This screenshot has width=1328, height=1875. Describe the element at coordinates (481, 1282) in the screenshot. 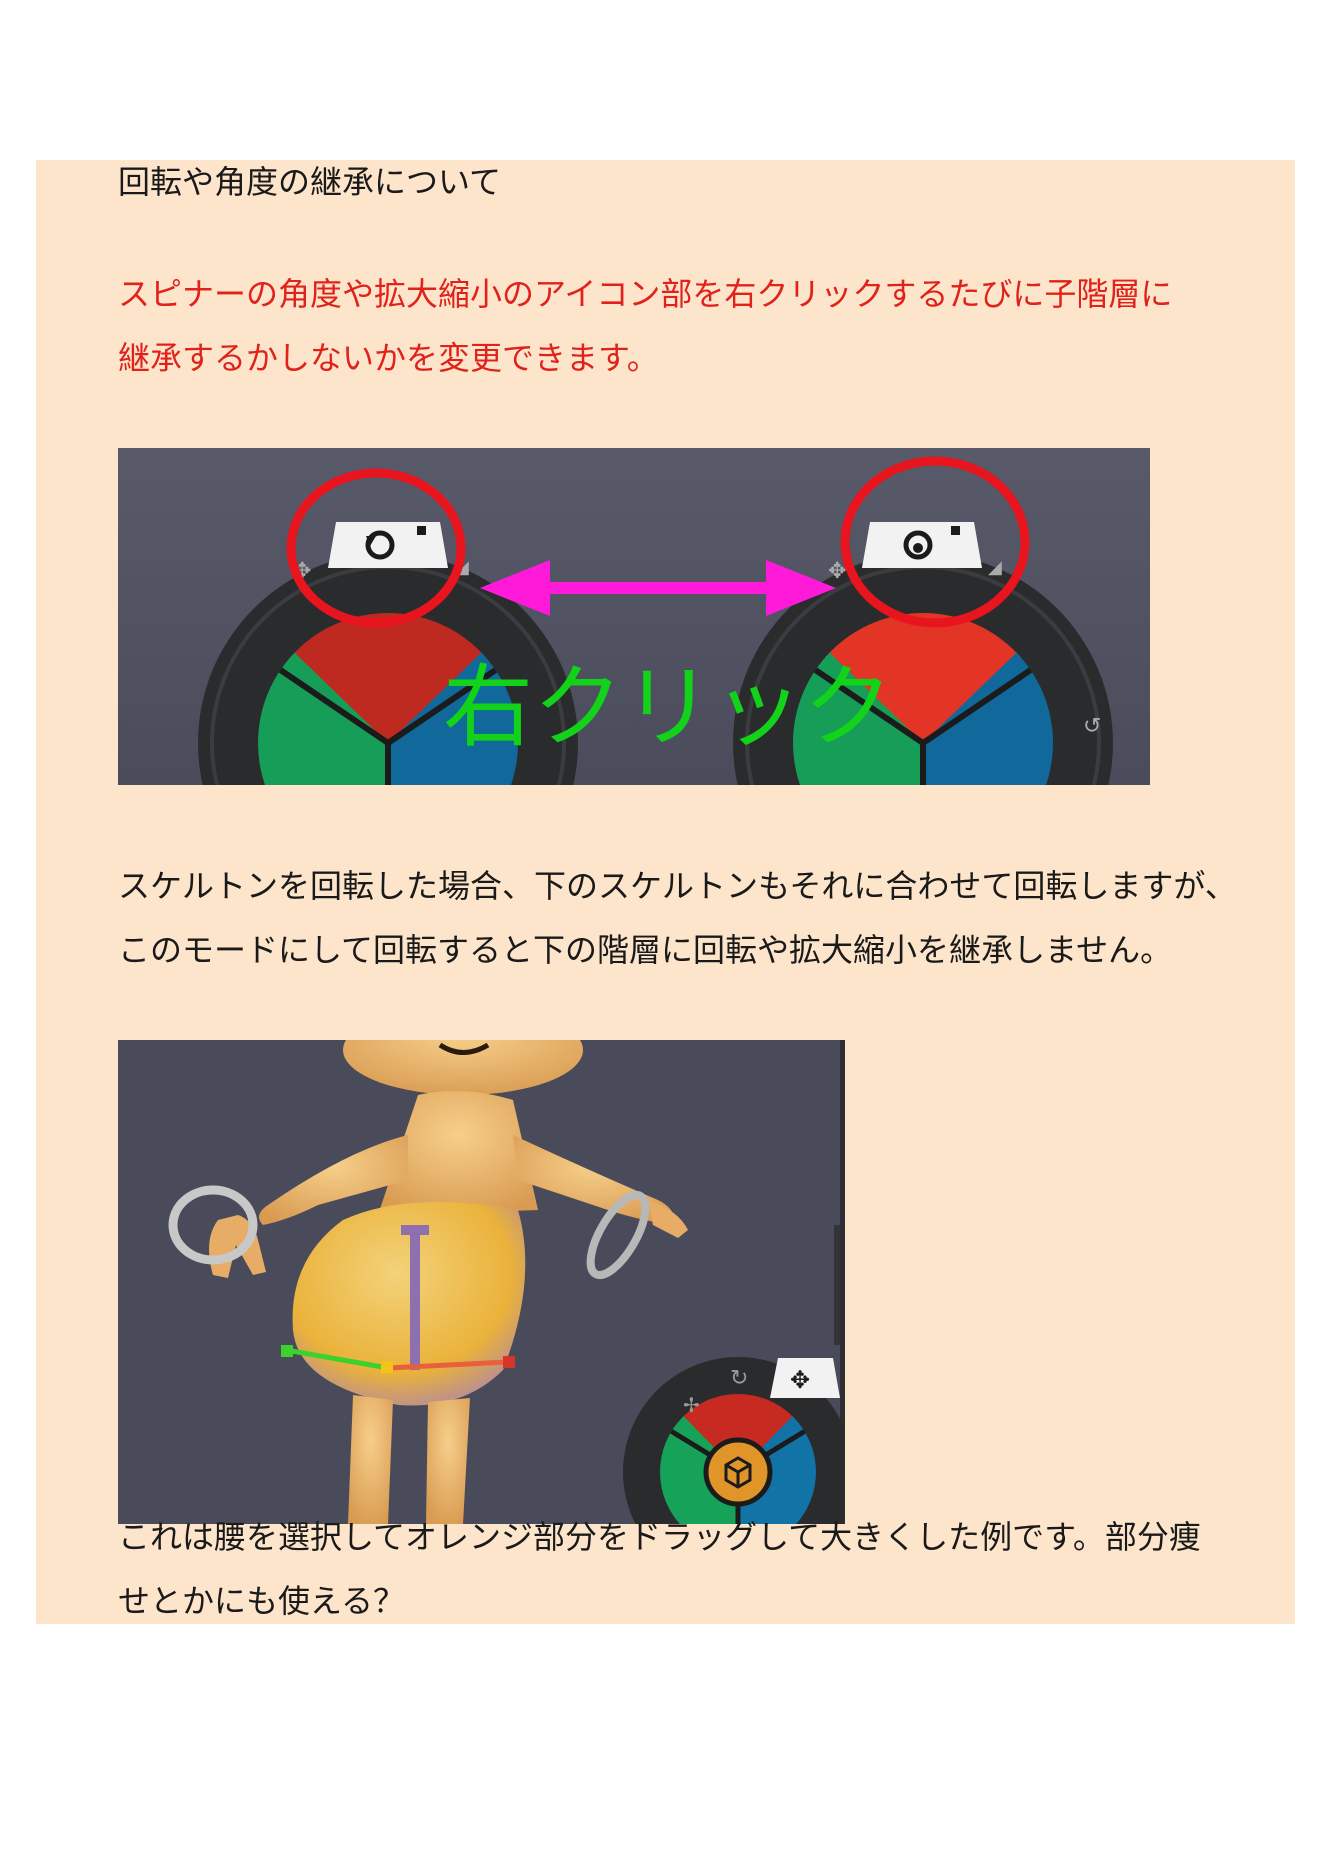

I see `character-example-figure: ✥ ↻ ✢` at that location.